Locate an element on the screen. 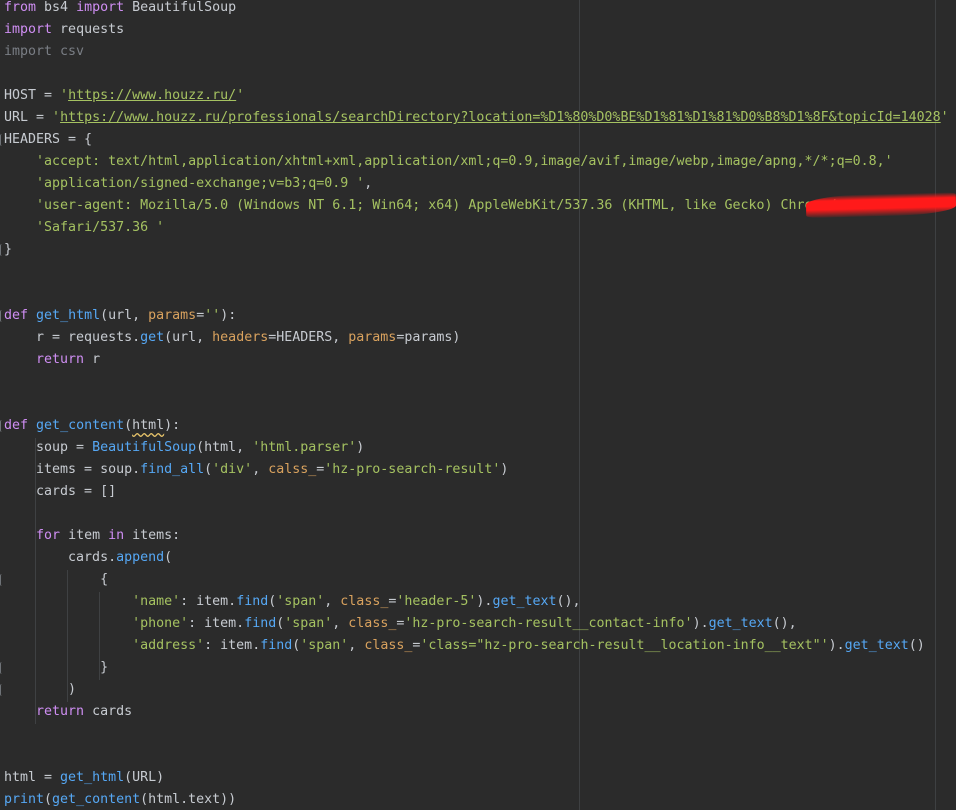 This screenshot has width=956, height=810. code-line: ) is located at coordinates (40, 690).